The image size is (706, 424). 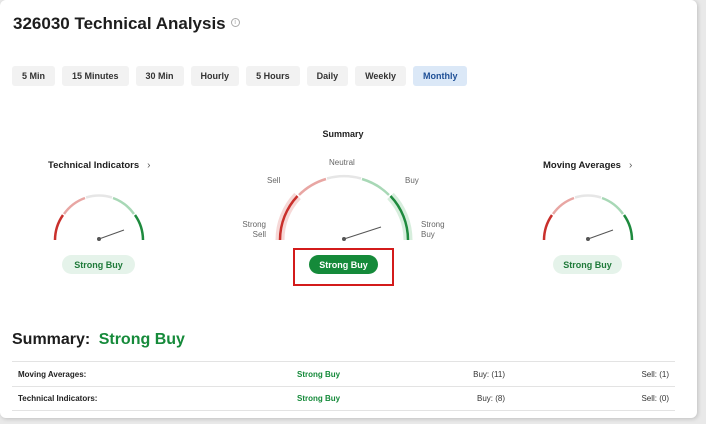 I want to click on summary-gauge-heading: Summary, so click(x=343, y=134).